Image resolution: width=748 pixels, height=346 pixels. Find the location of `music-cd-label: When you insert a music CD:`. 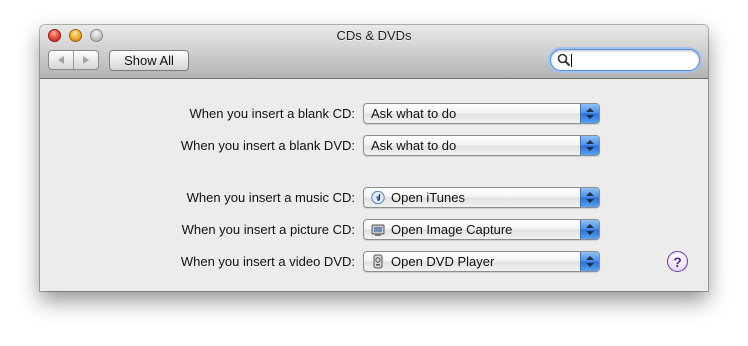

music-cd-label: When you insert a music CD: is located at coordinates (270, 197).